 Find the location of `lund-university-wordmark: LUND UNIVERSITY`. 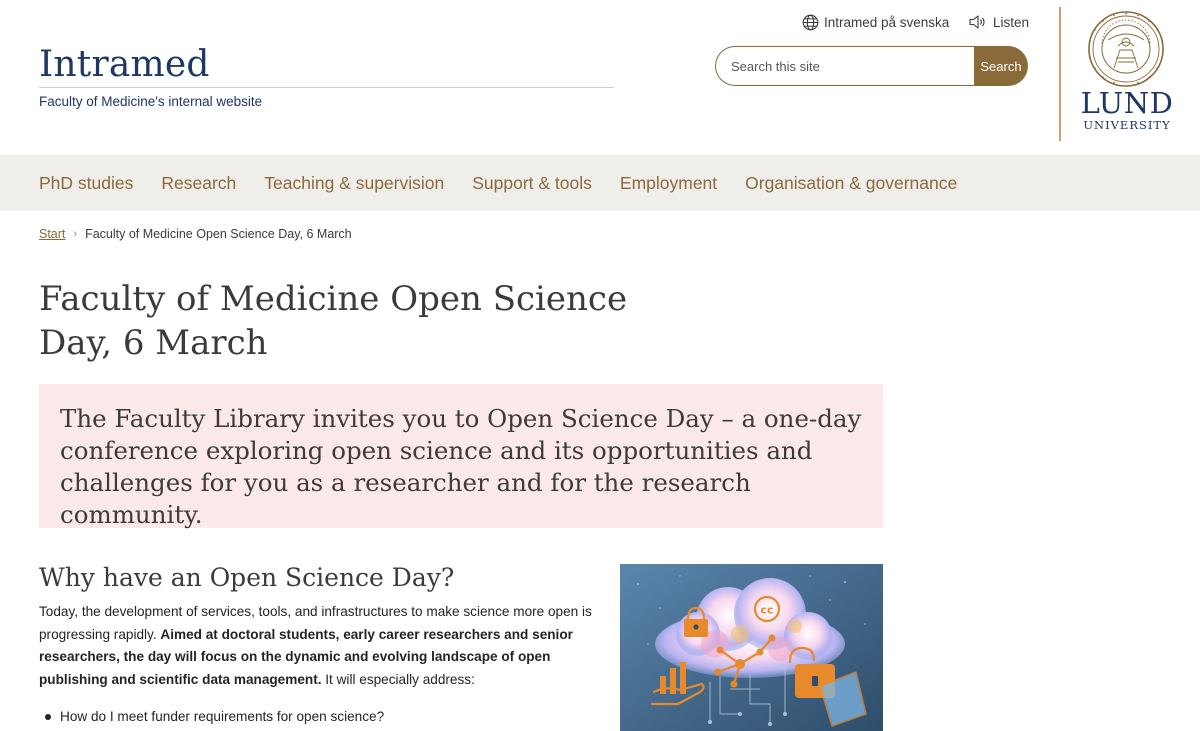

lund-university-wordmark: LUND UNIVERSITY is located at coordinates (1127, 109).